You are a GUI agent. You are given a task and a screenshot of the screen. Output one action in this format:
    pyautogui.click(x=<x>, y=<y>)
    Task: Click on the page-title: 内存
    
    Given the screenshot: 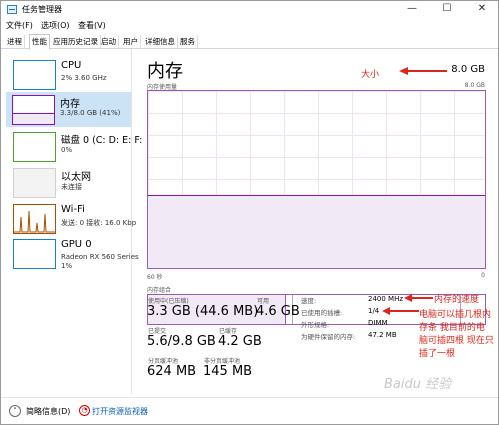 What is the action you would take?
    pyautogui.click(x=165, y=71)
    